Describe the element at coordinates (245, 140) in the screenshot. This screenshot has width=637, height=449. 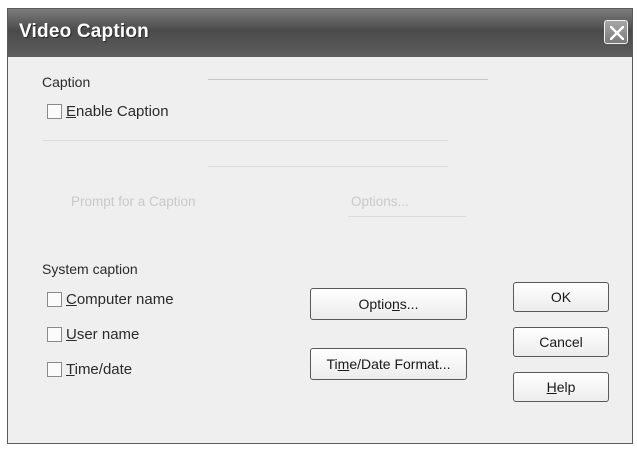
I see `caption-text-field-line` at that location.